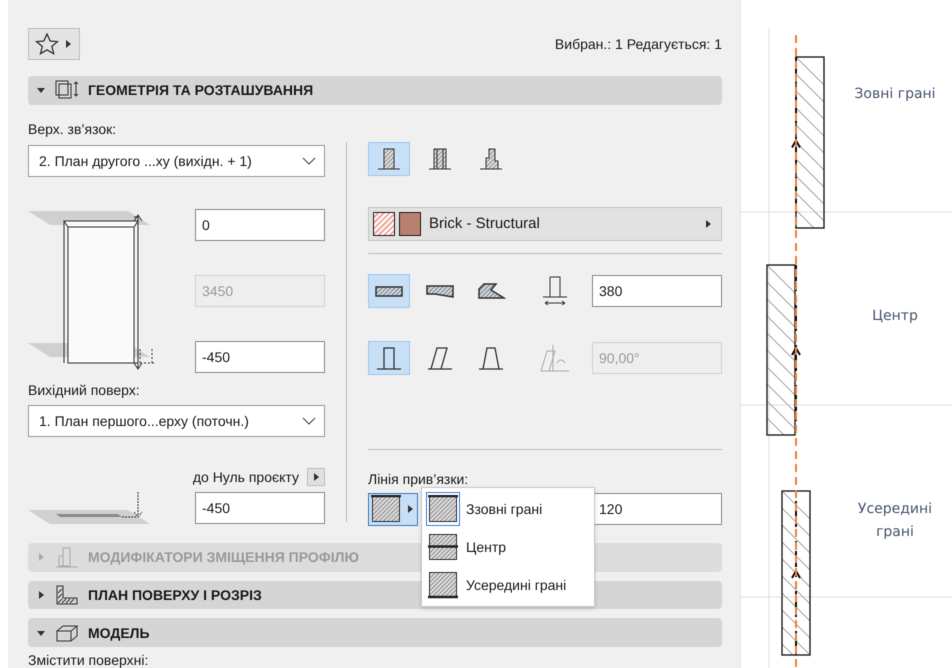 This screenshot has width=952, height=668. Describe the element at coordinates (491, 357) in the screenshot. I see `tapered-wall-icon` at that location.